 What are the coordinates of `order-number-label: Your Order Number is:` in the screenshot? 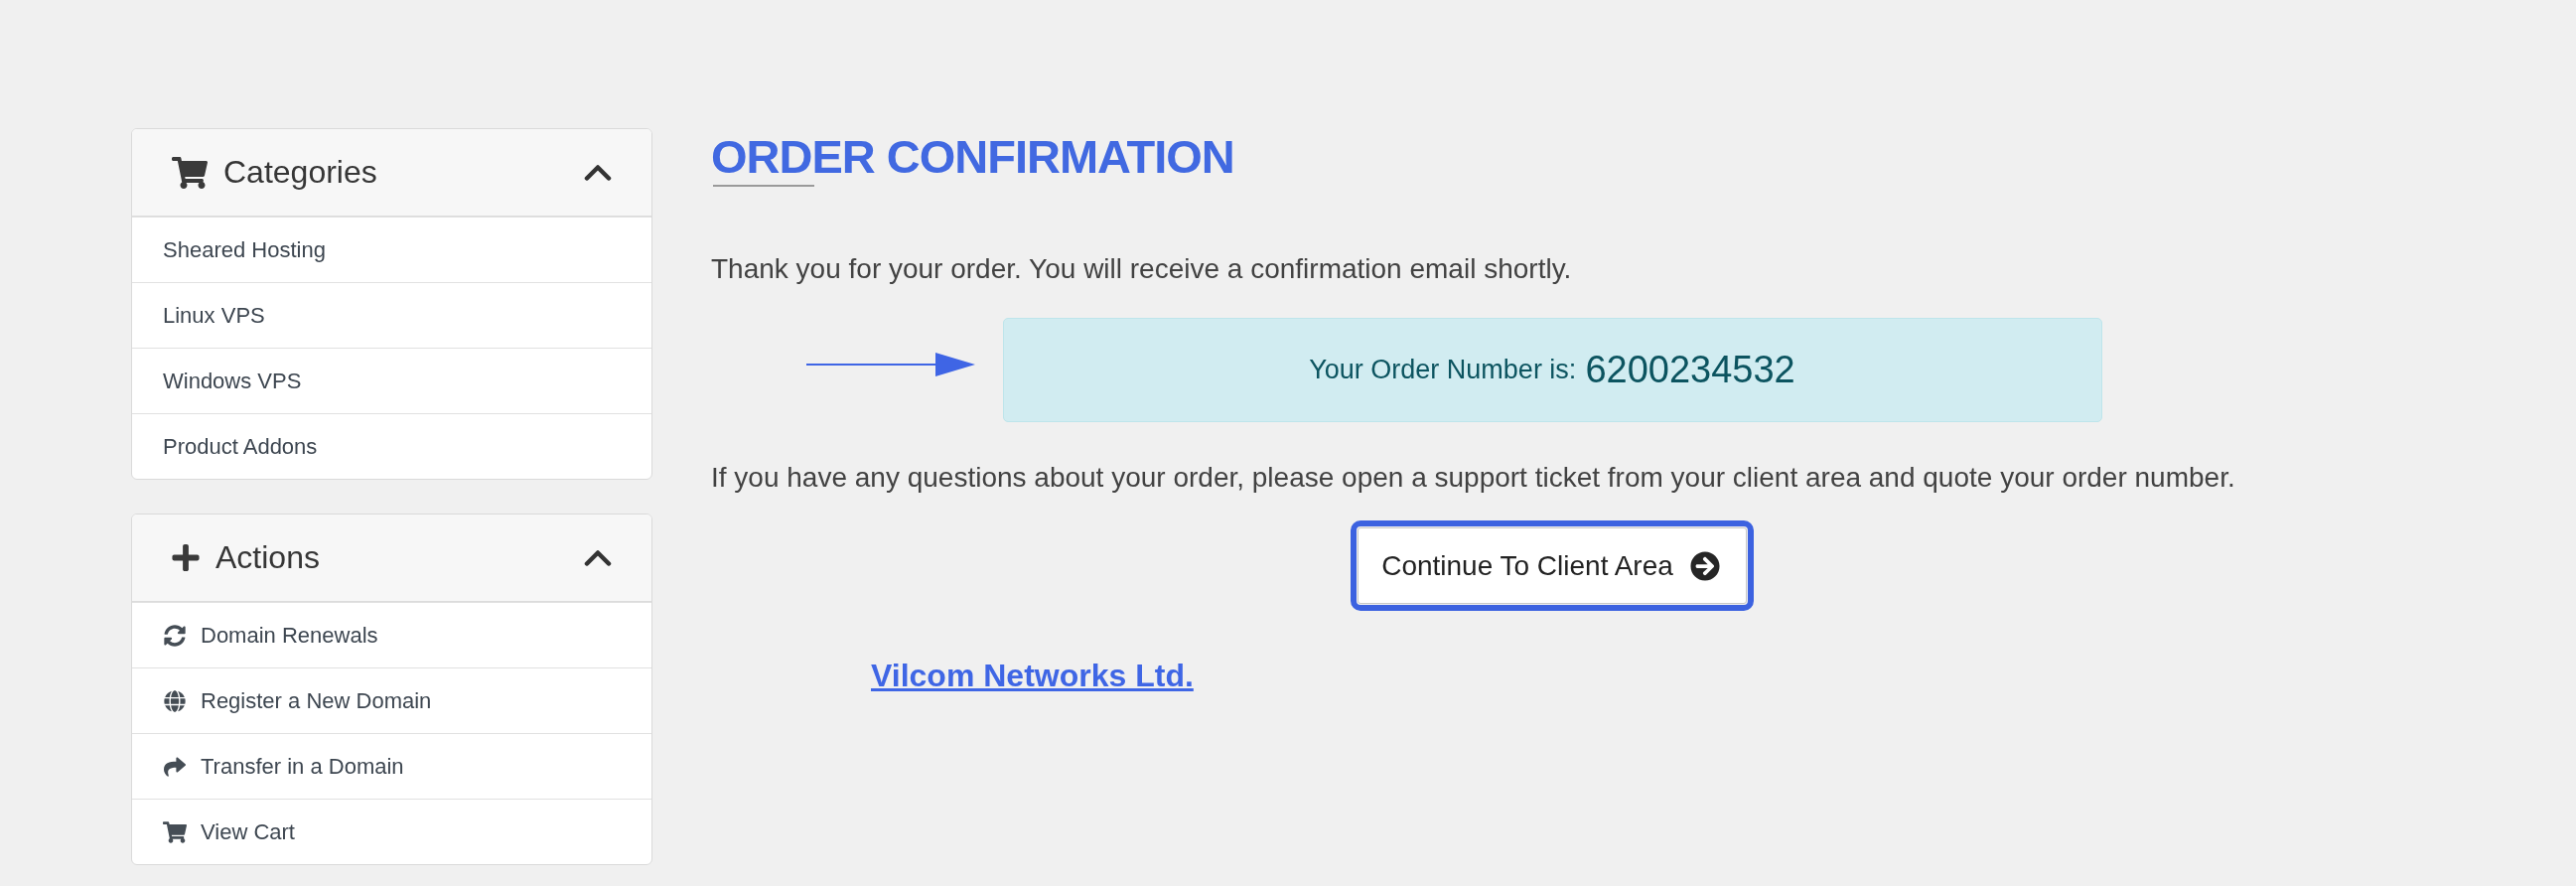 It's located at (1443, 370).